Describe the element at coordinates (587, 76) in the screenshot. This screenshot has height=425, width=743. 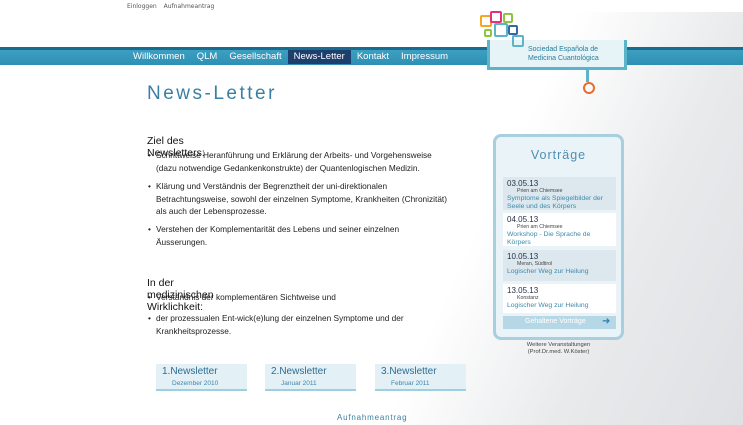
I see `logo-stem` at that location.